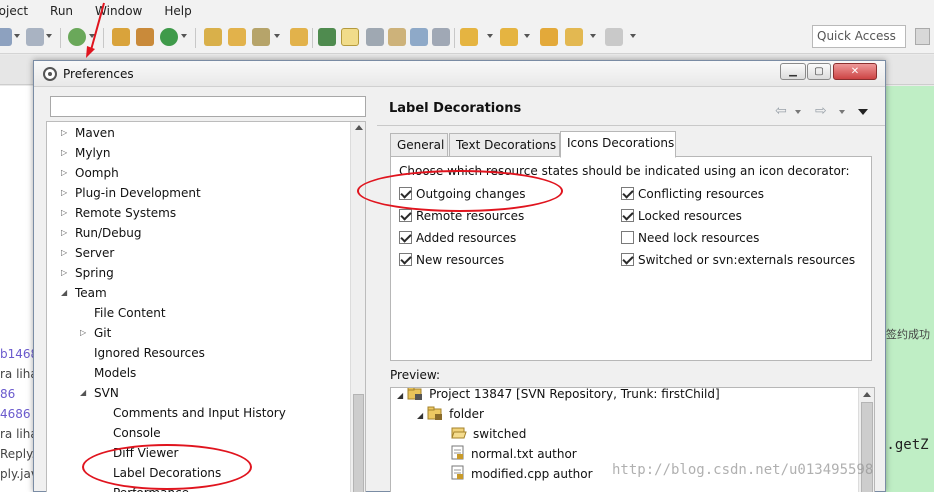 The image size is (934, 492). I want to click on menu-window: Window, so click(118, 11).